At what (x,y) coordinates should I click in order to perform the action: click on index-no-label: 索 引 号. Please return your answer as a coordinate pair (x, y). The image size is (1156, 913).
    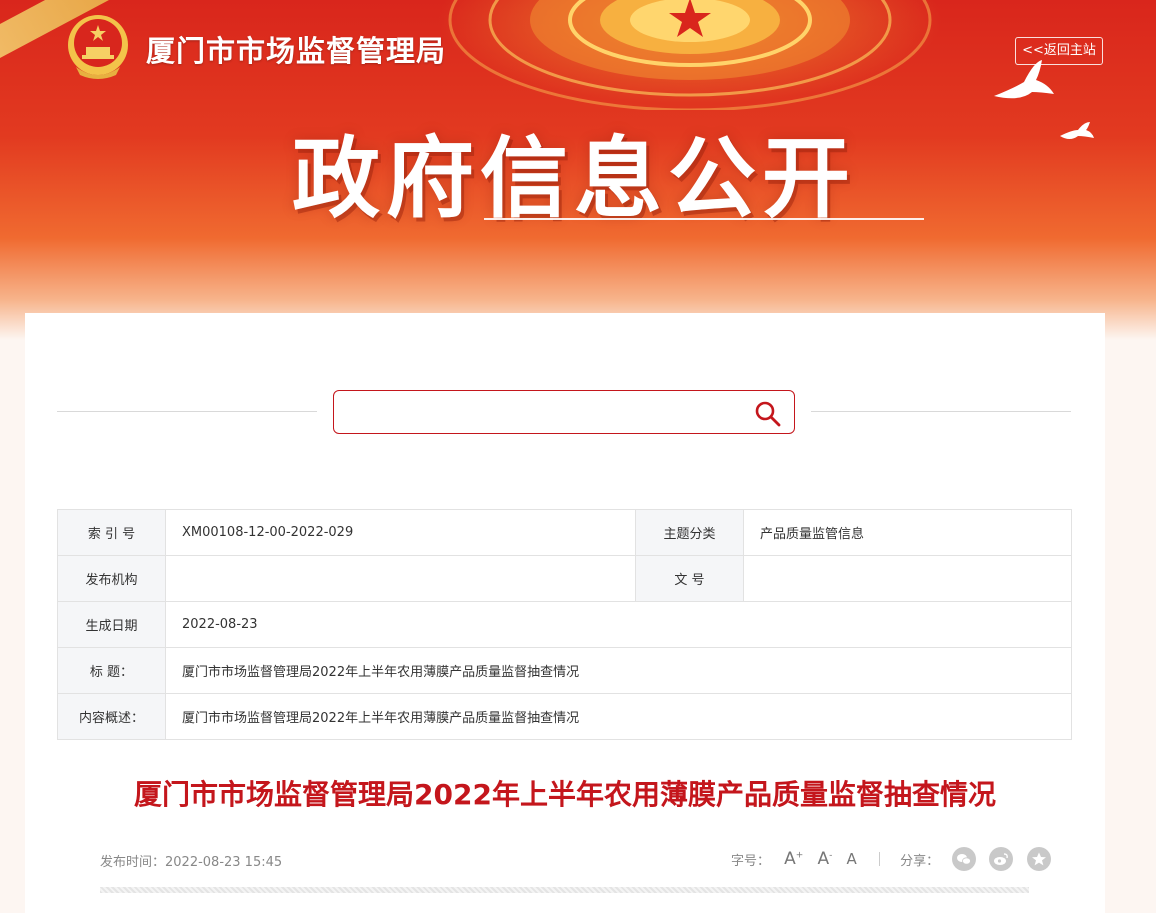
    Looking at the image, I should click on (111, 532).